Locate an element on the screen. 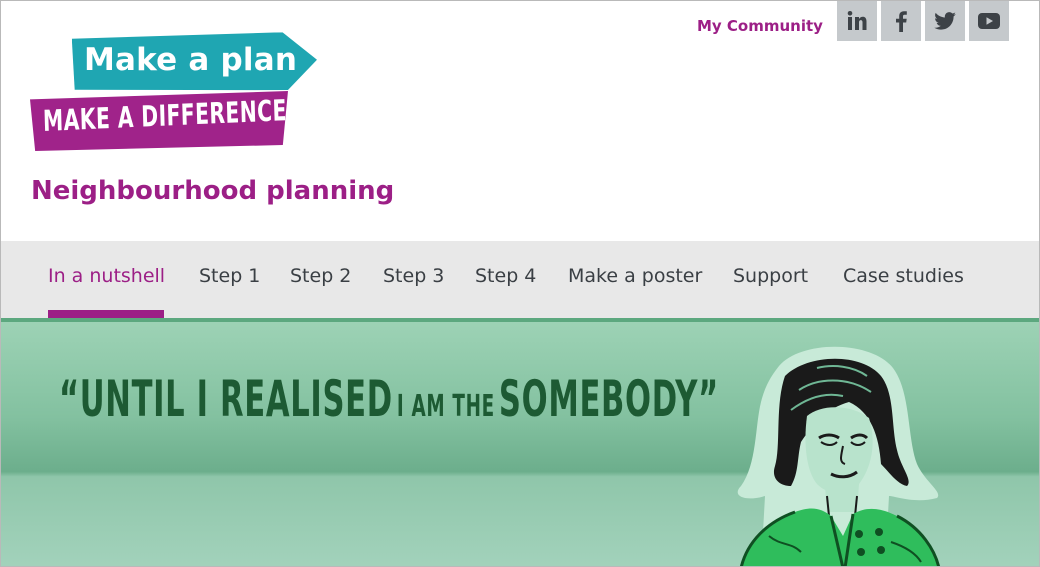  twitter-icon is located at coordinates (945, 21).